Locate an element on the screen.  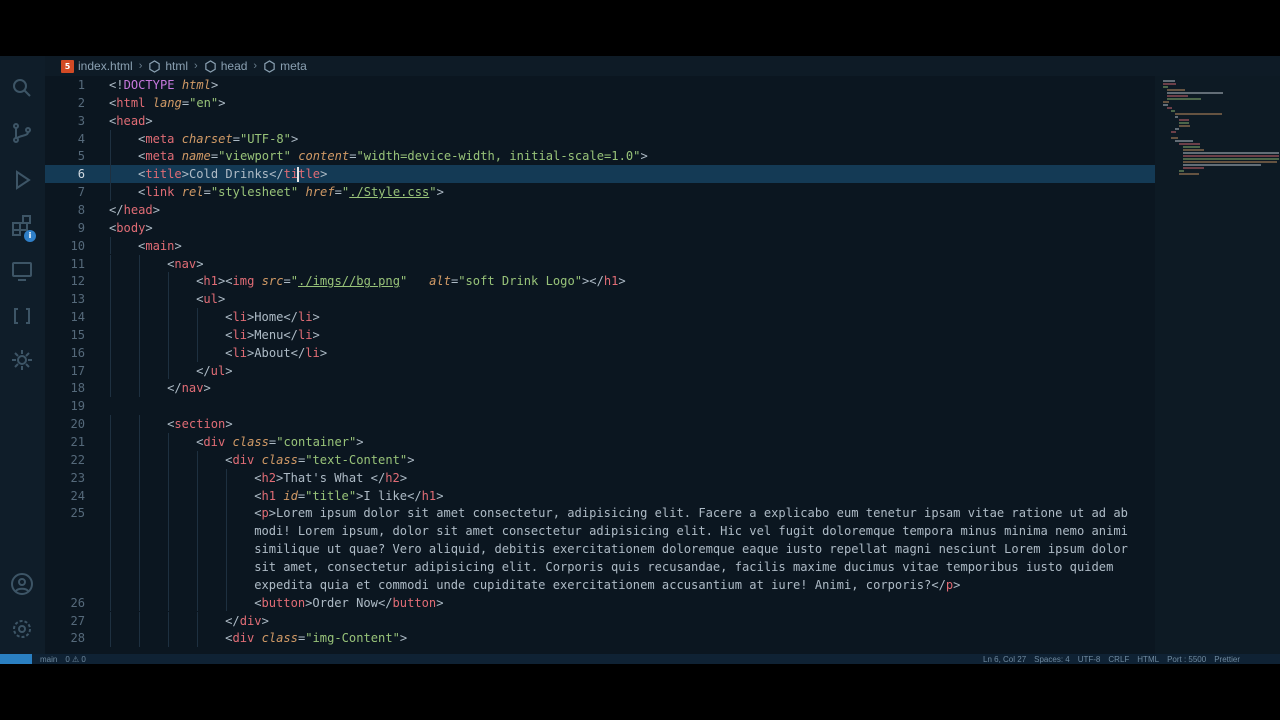
code-line: 8 </head> is located at coordinates (600, 210).